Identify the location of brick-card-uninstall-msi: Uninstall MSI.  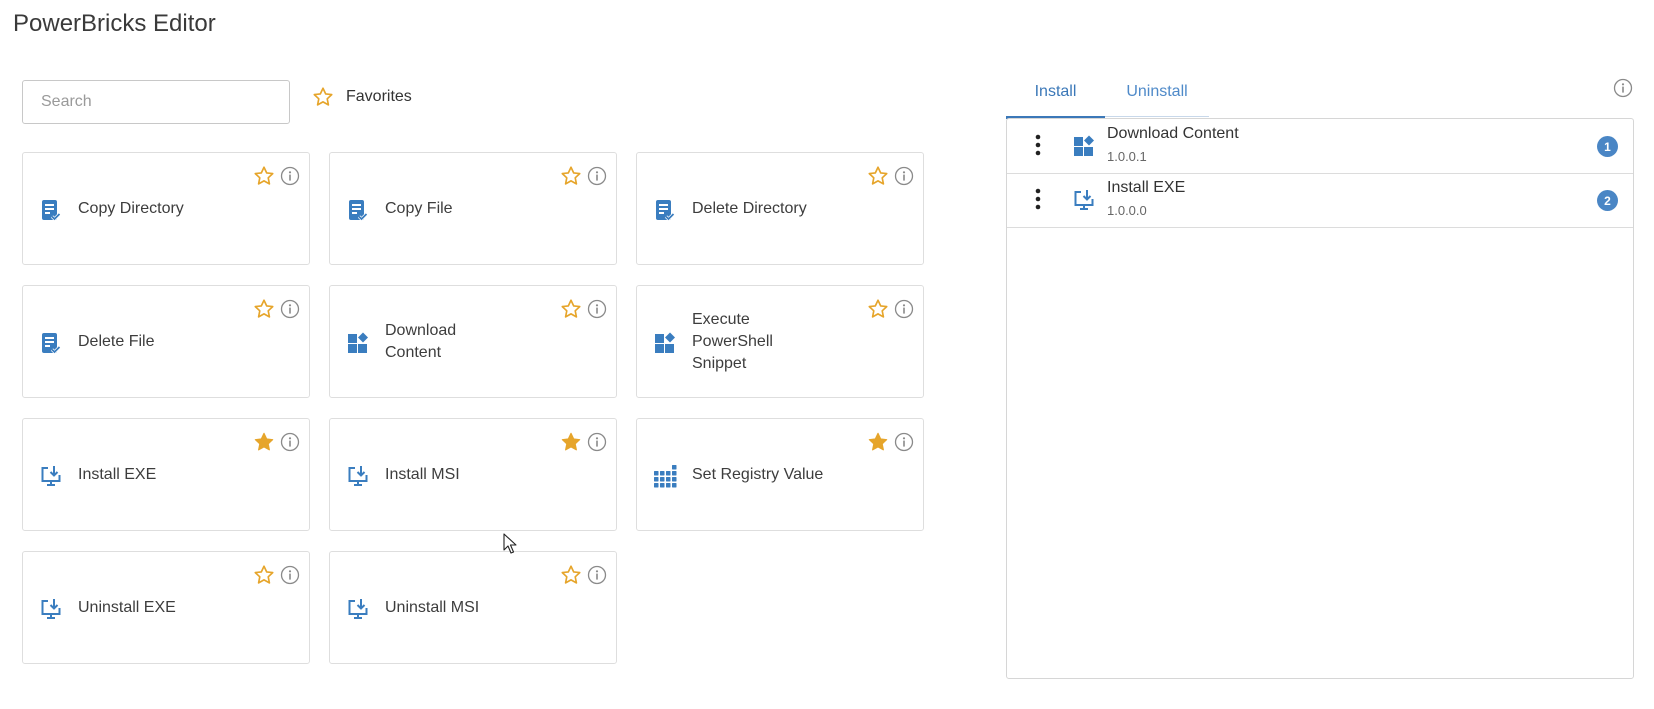
(473, 607).